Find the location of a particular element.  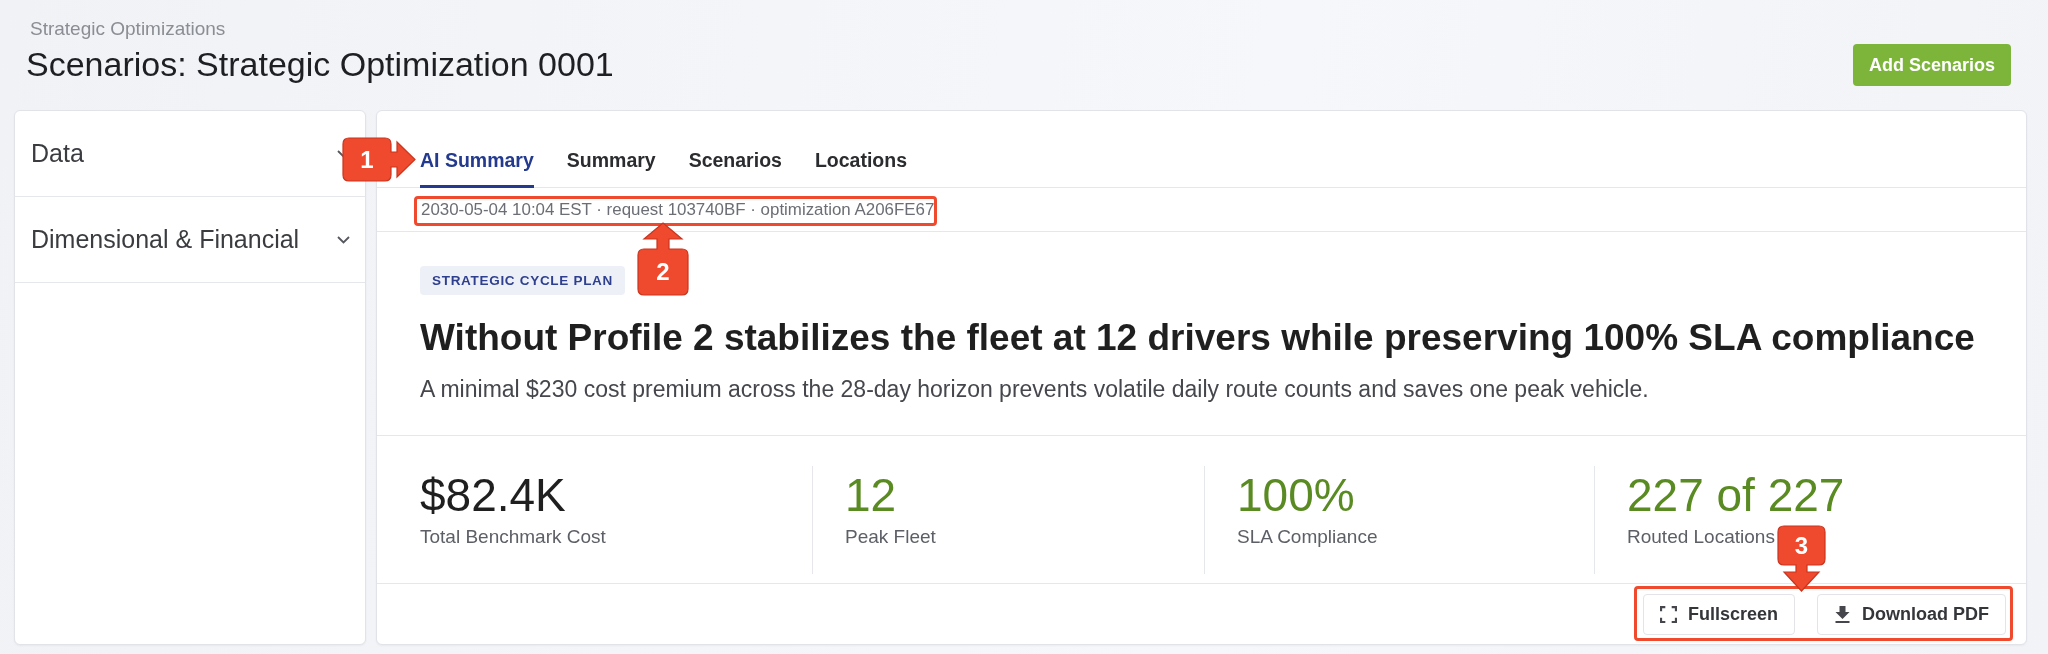

summary-description: A minimal $230 cost premium across the 28-day horizon prevents volatile daily route counts and saves one peak vehicle. is located at coordinates (1034, 389).